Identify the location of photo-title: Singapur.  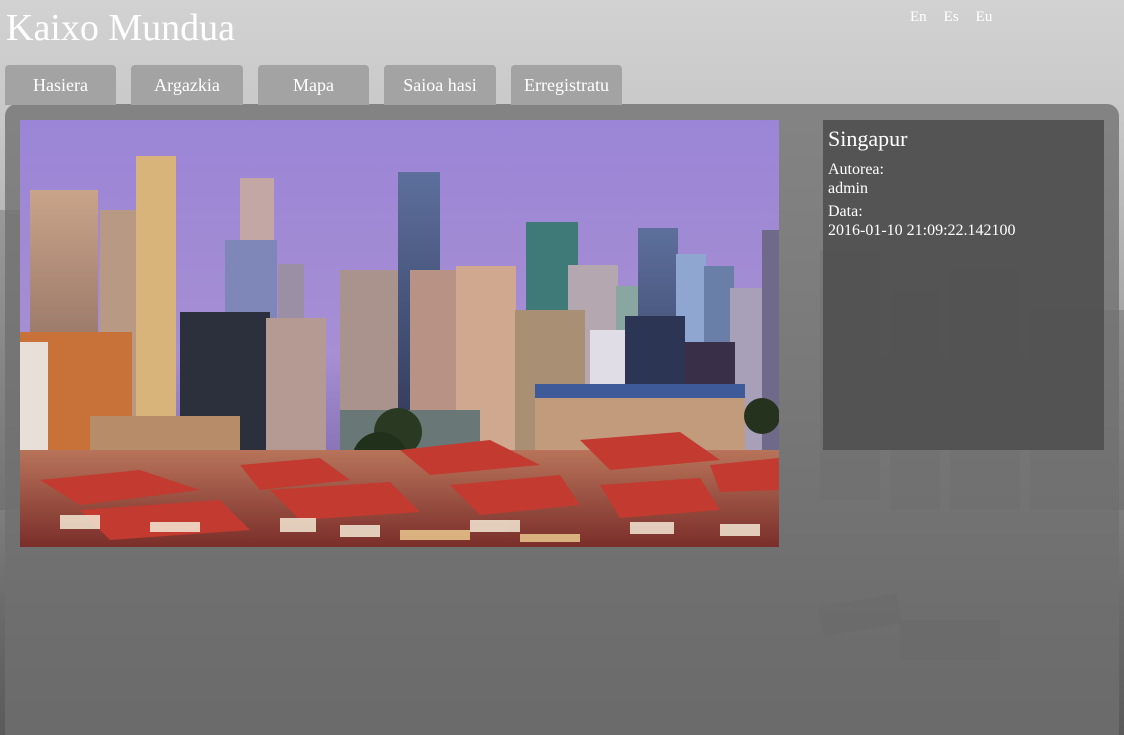
(868, 138).